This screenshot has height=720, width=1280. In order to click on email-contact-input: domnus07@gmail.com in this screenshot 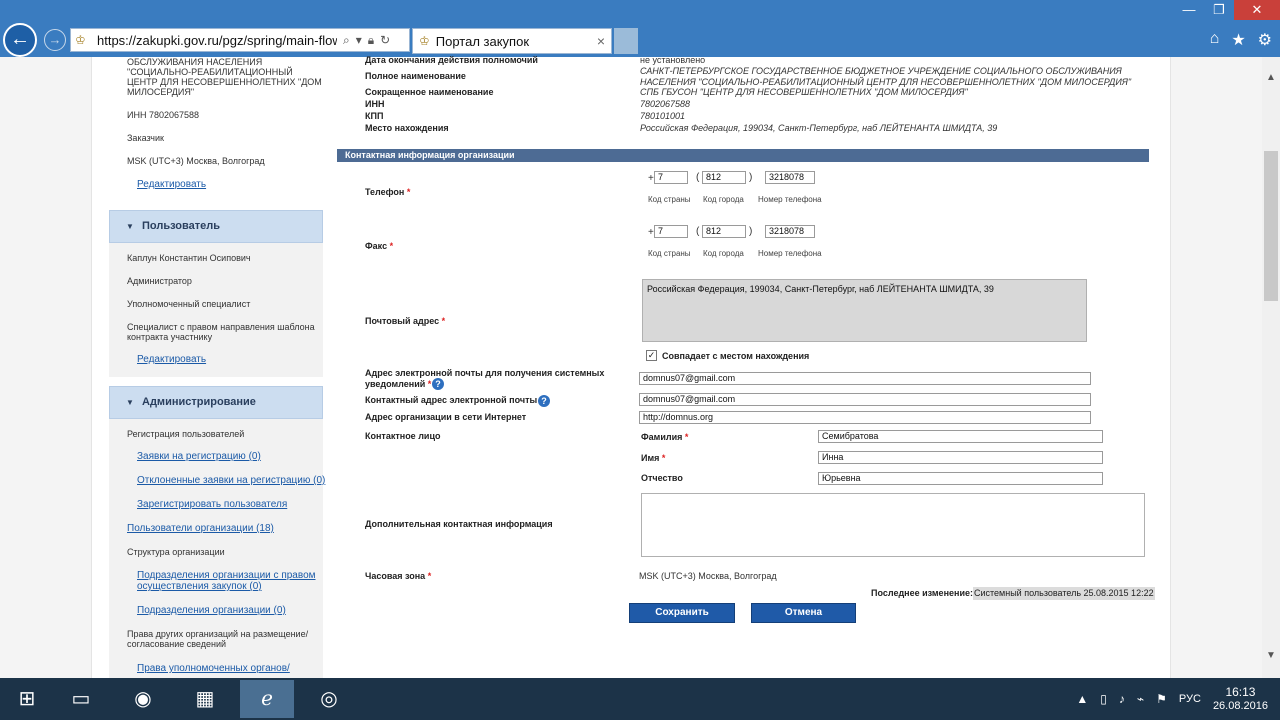, I will do `click(865, 399)`.